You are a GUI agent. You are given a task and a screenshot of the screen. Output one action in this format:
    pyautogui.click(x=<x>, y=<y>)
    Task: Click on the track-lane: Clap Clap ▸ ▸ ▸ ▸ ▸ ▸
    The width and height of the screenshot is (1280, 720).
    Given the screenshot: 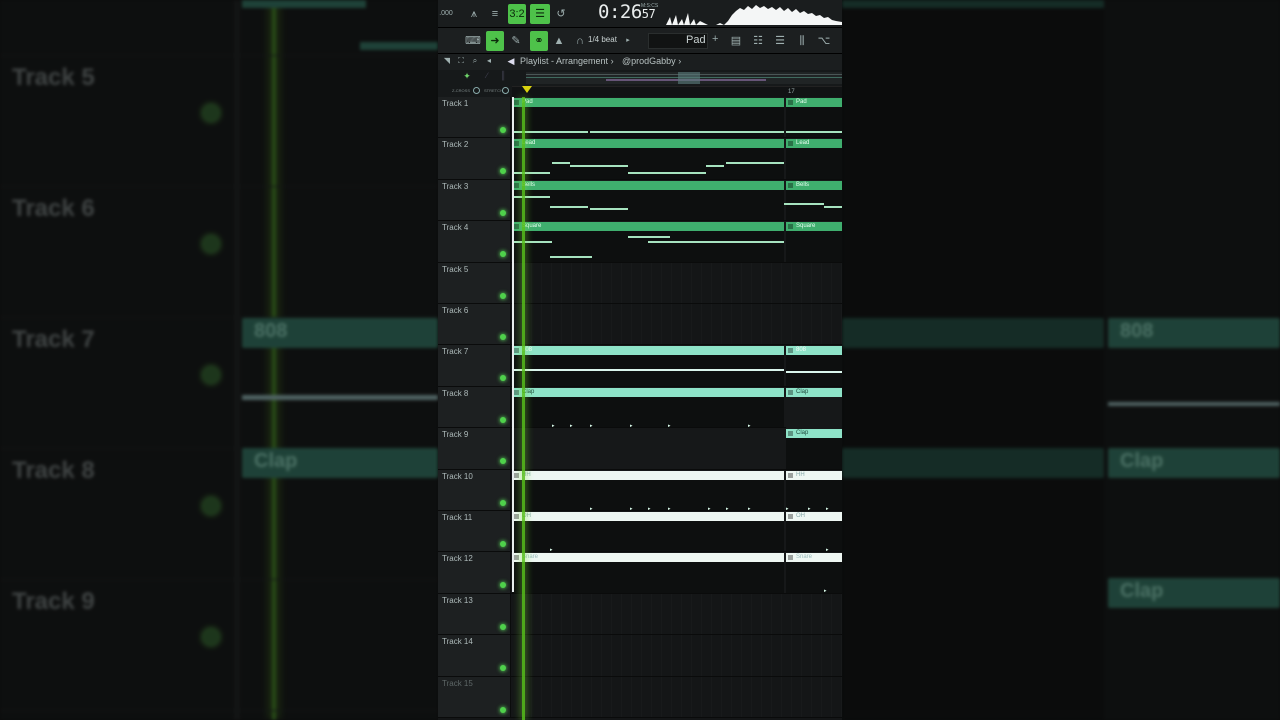 What is the action you would take?
    pyautogui.click(x=677, y=407)
    